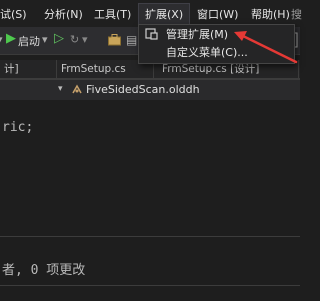 This screenshot has height=301, width=320. What do you see at coordinates (63, 14) in the screenshot?
I see `menu-analyze: 分析(N)` at bounding box center [63, 14].